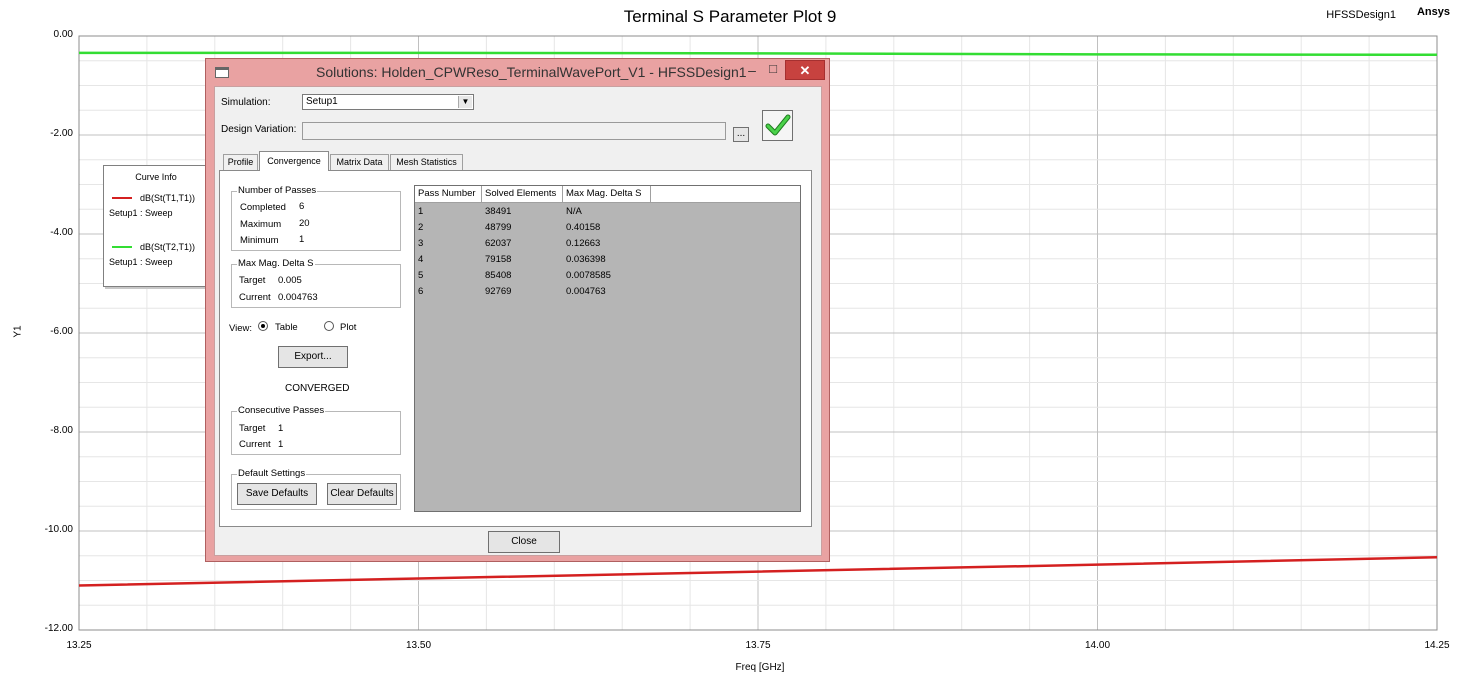 This screenshot has width=1460, height=683. What do you see at coordinates (168, 247) in the screenshot?
I see `legend-series-name: dB(St(T2,T1))` at bounding box center [168, 247].